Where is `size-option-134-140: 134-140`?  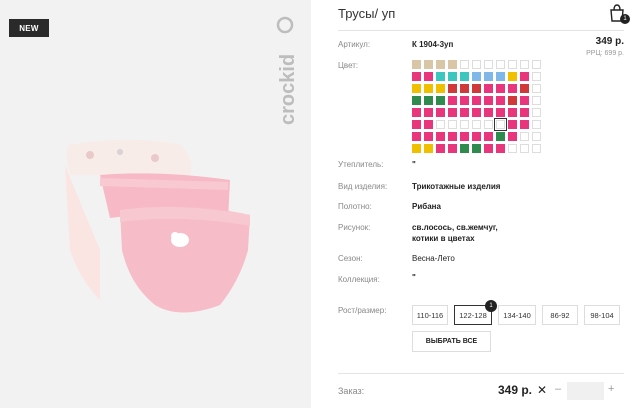
size-option-134-140: 134-140 is located at coordinates (517, 315).